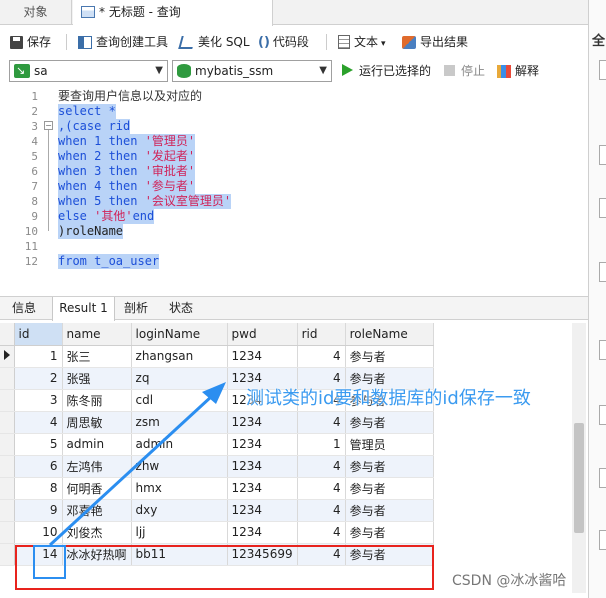  Describe the element at coordinates (136, 308) in the screenshot. I see `tab-profile: 剖析` at that location.